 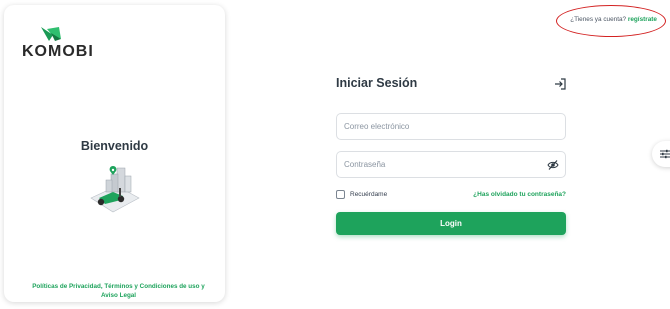 What do you see at coordinates (340, 194) in the screenshot?
I see `remember-checkbox` at bounding box center [340, 194].